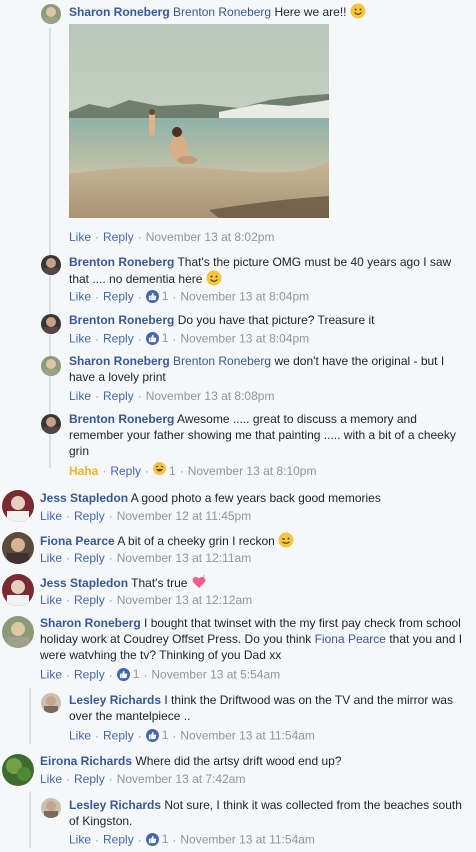  I want to click on comment-text: That's true, so click(159, 583).